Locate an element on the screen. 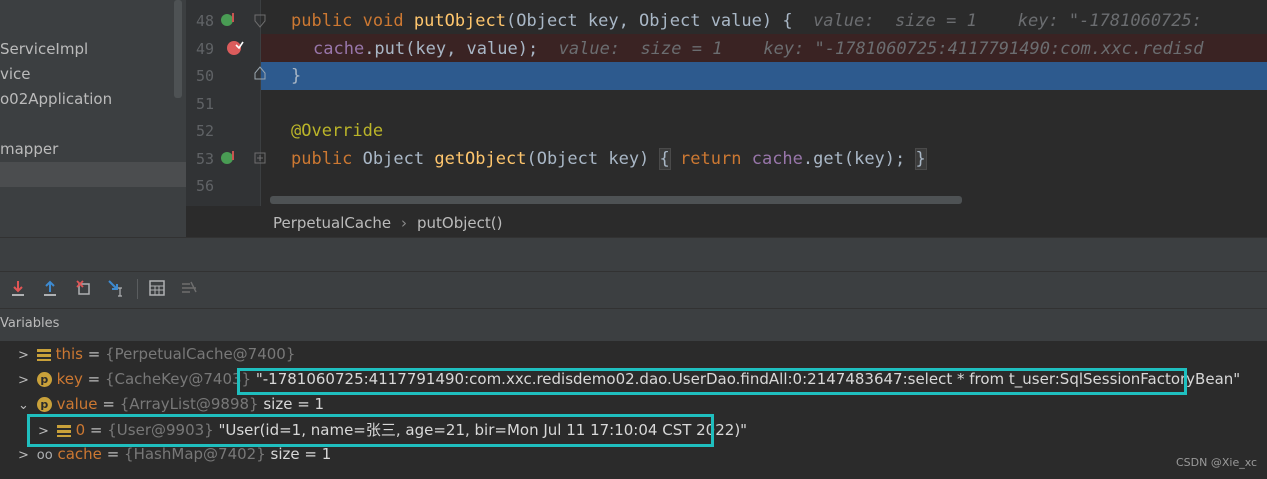  line-number: 53 is located at coordinates (204, 159).